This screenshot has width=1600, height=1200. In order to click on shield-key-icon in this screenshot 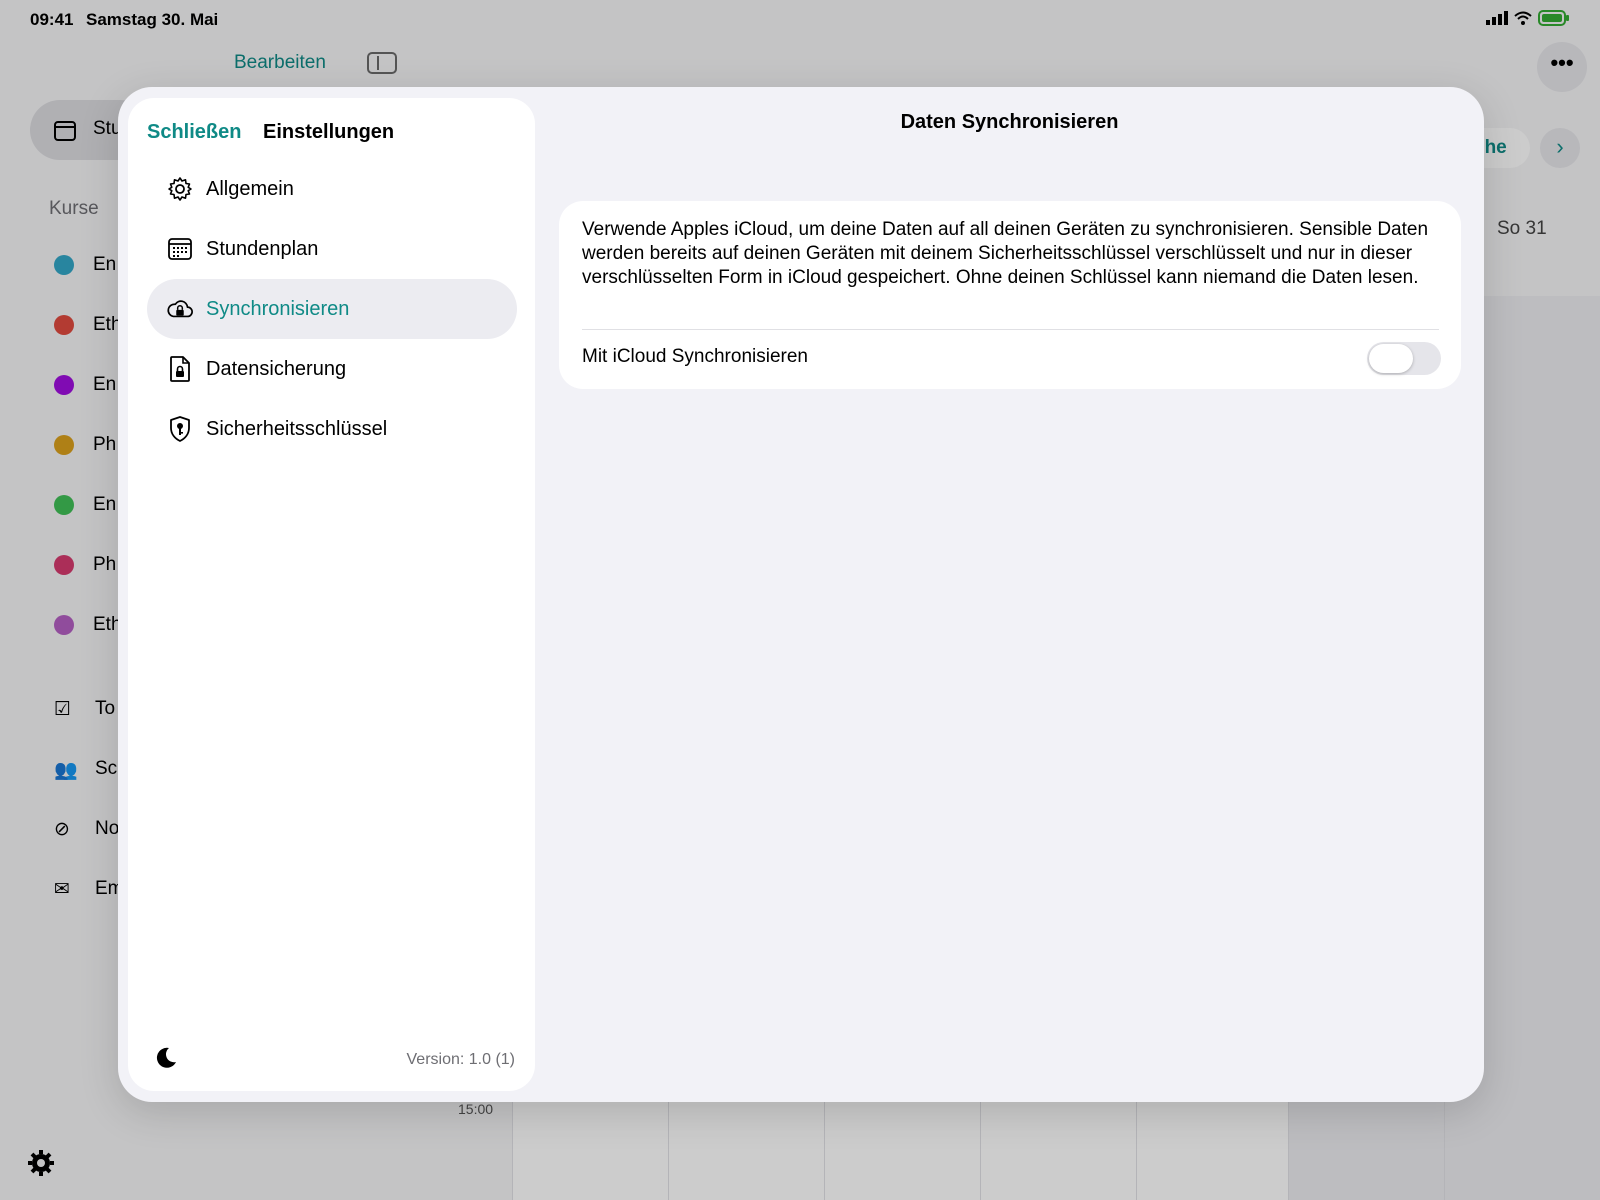, I will do `click(180, 429)`.